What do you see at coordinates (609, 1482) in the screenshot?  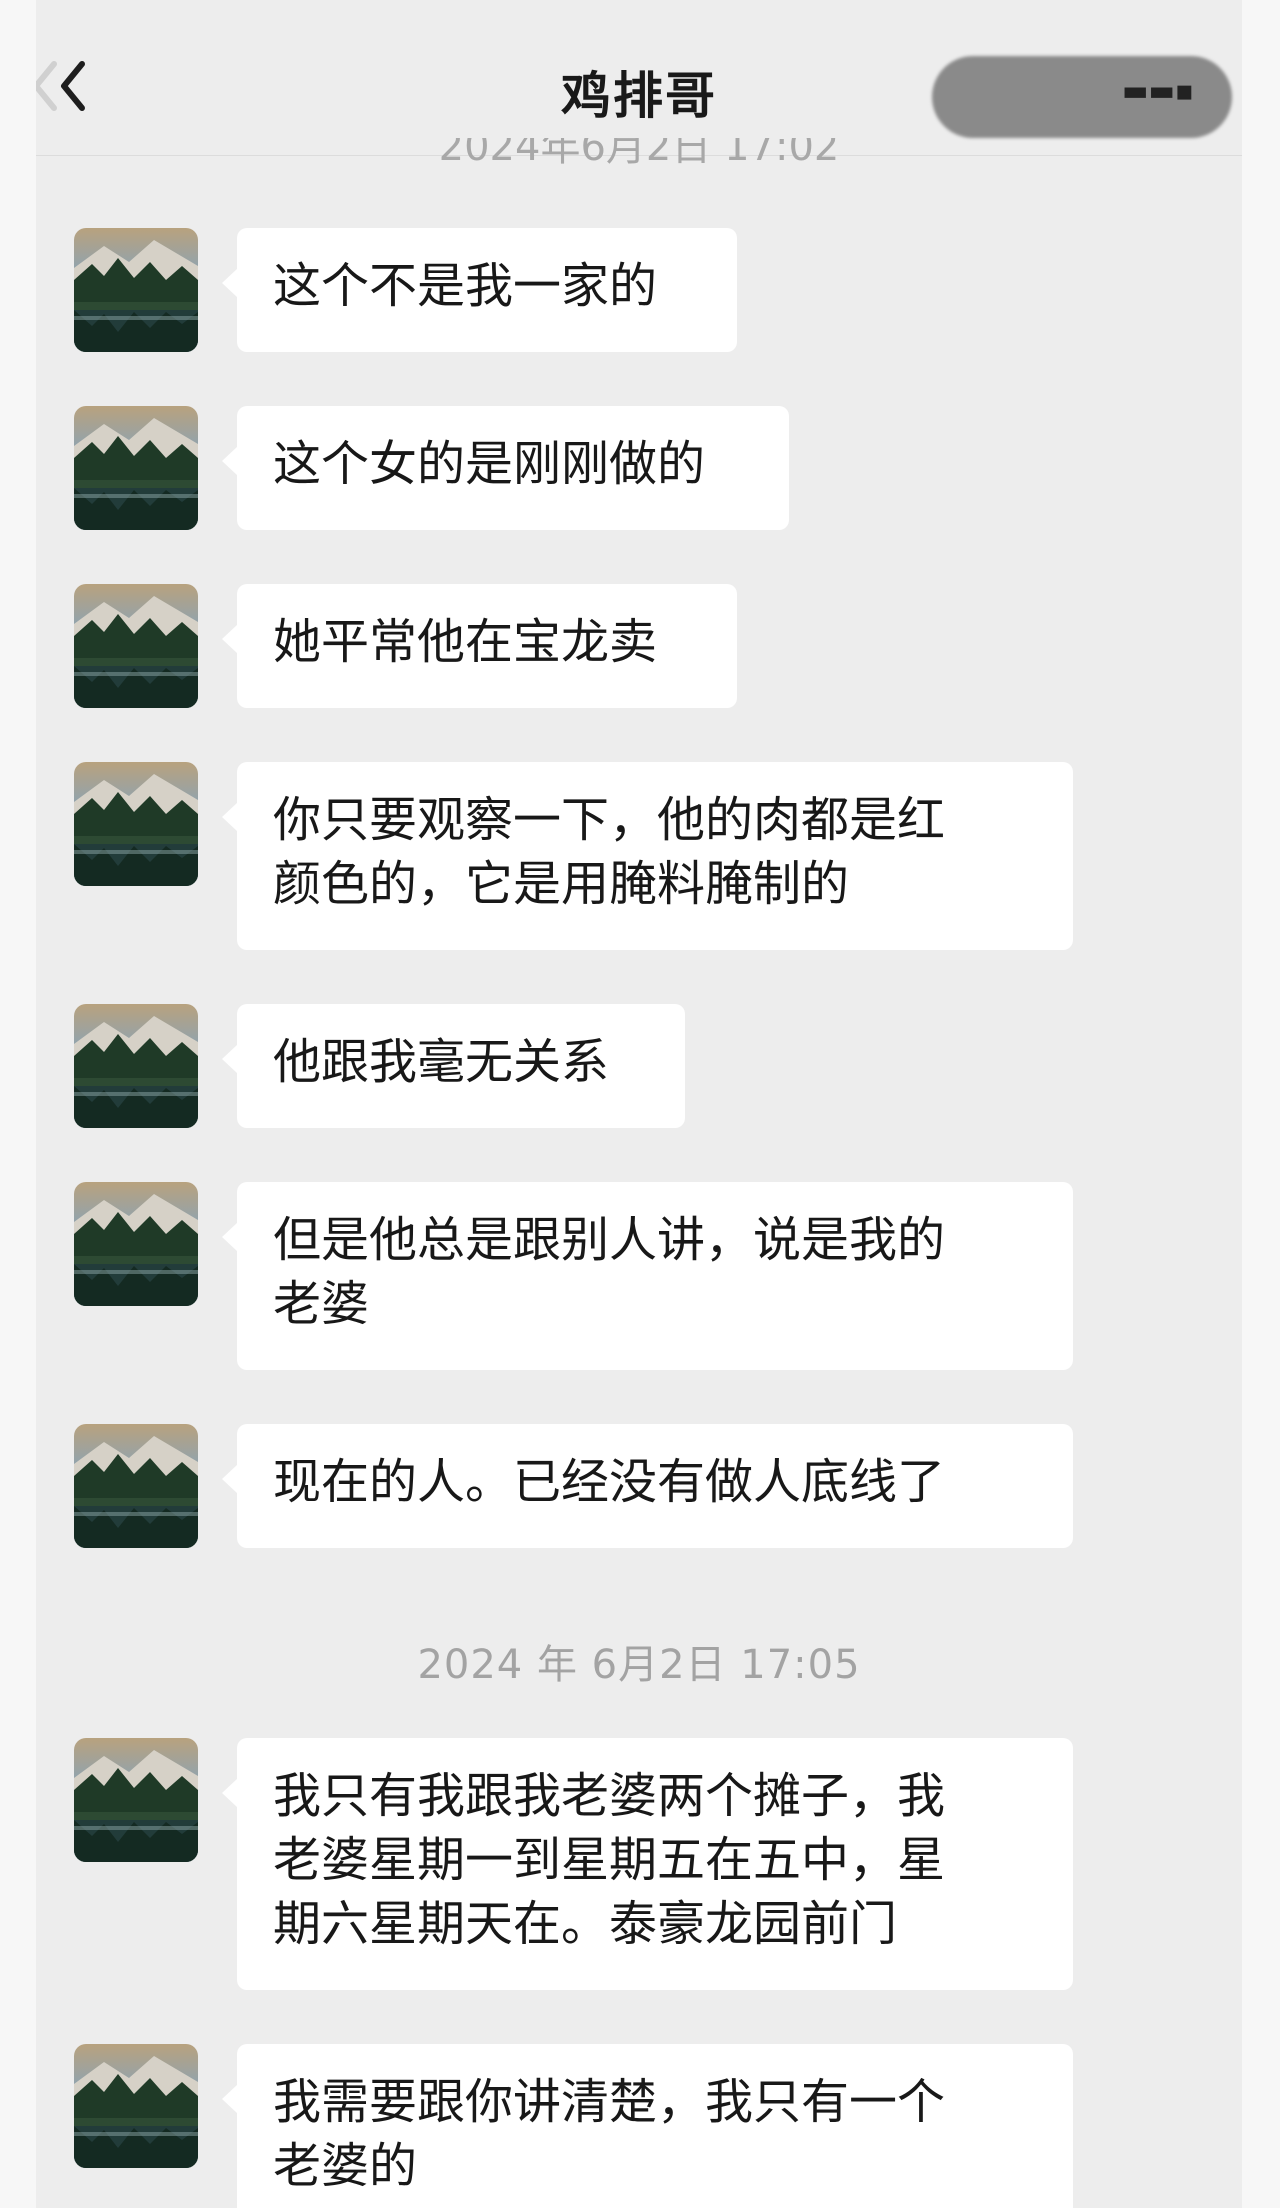 I see `message-text: 现在的人。已经没有做人底线了` at bounding box center [609, 1482].